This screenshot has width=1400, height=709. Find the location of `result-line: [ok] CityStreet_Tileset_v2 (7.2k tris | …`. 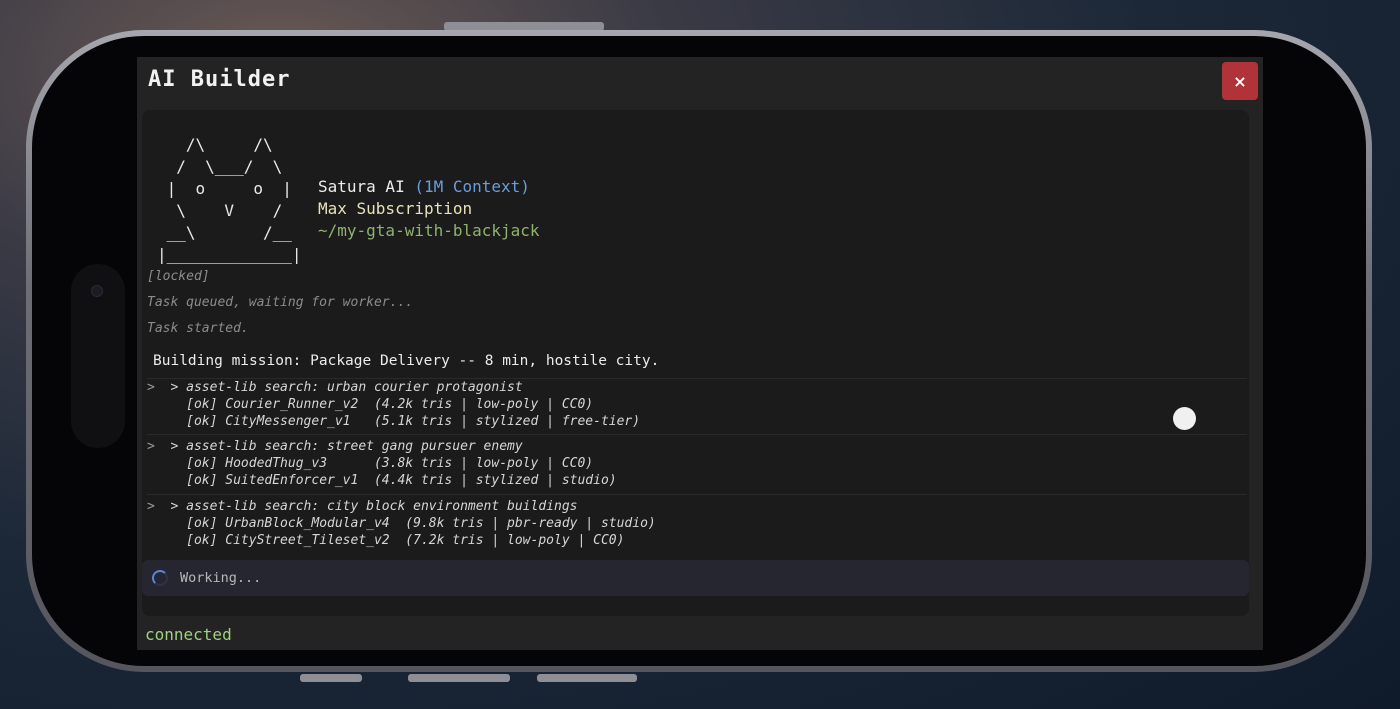

result-line: [ok] CityStreet_Tileset_v2 (7.2k tris | … is located at coordinates (405, 540).